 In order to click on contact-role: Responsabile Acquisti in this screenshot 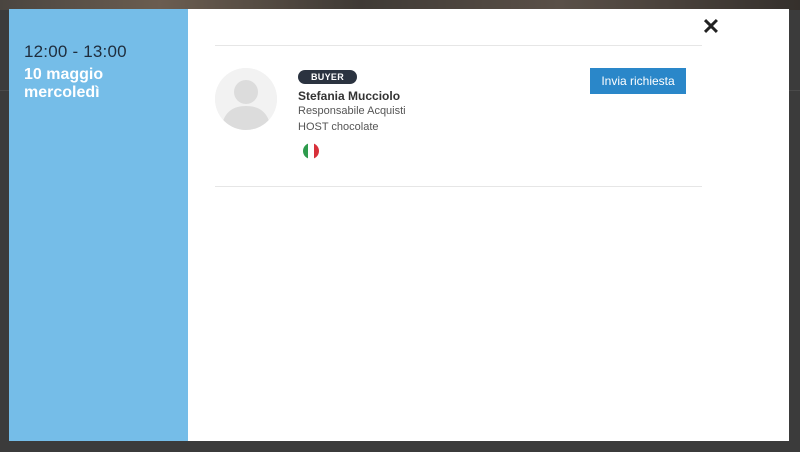, I will do `click(352, 111)`.